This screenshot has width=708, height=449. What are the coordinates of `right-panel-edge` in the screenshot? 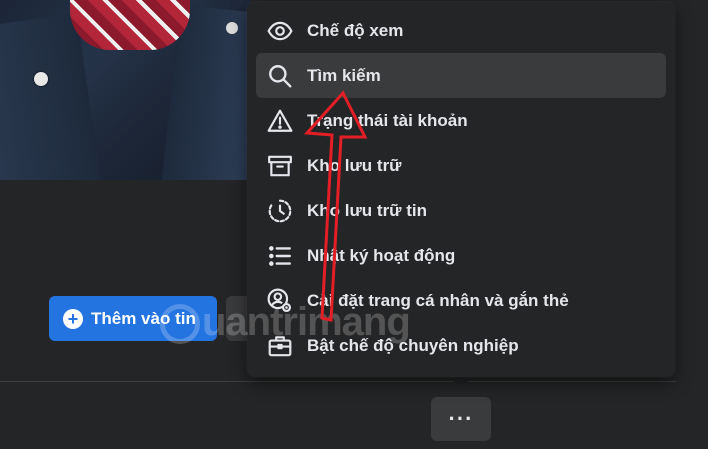 It's located at (692, 224).